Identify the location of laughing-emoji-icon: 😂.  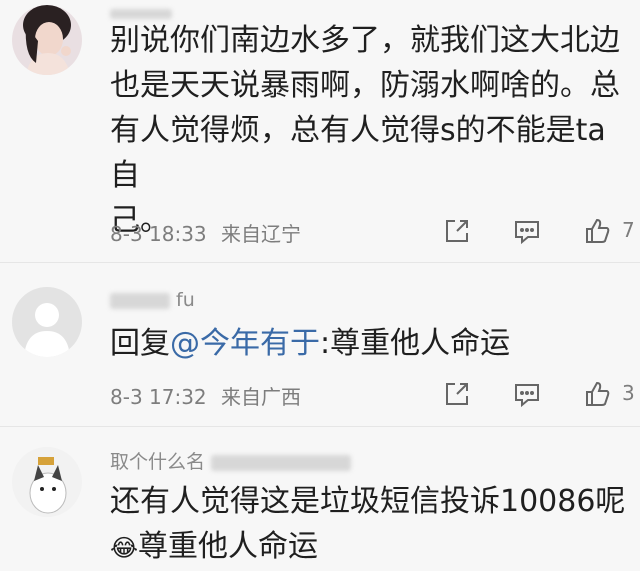
(124, 548).